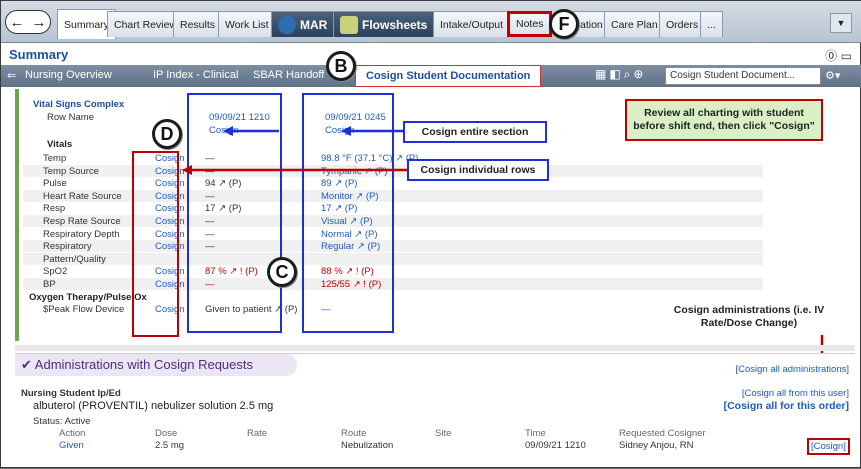  Describe the element at coordinates (443, 433) in the screenshot. I see `col-site: Site` at that location.